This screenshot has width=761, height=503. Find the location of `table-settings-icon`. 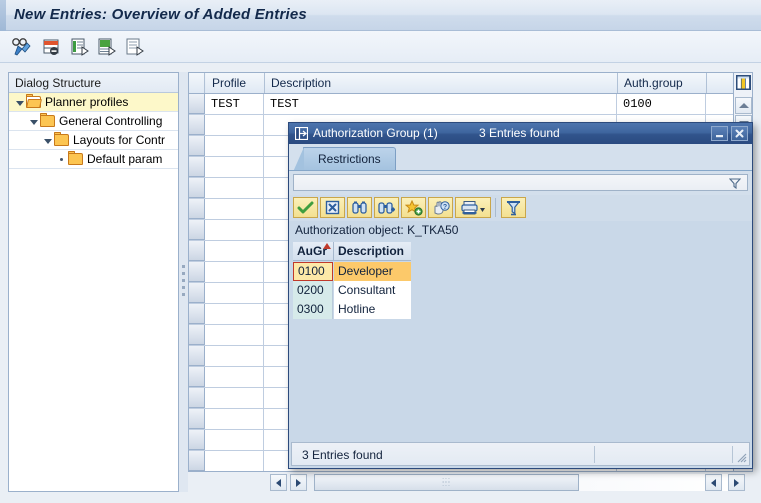

table-settings-icon is located at coordinates (743, 84).